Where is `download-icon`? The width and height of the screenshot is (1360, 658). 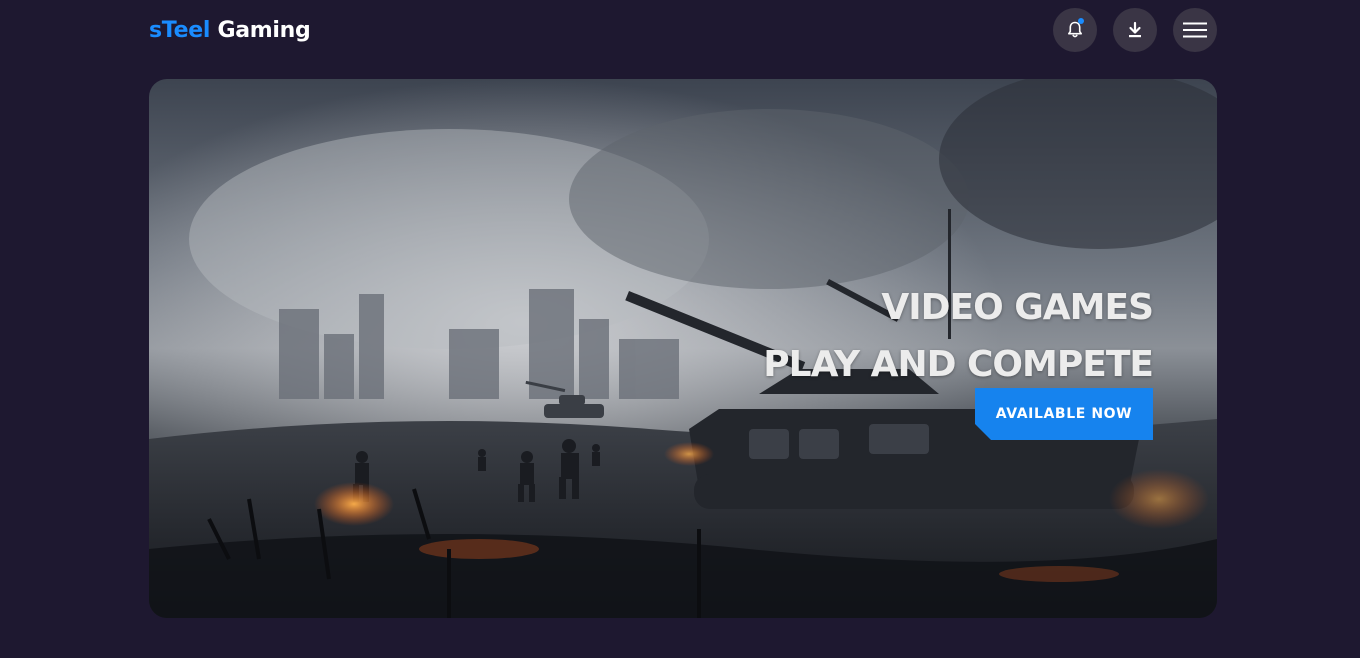
download-icon is located at coordinates (1135, 29).